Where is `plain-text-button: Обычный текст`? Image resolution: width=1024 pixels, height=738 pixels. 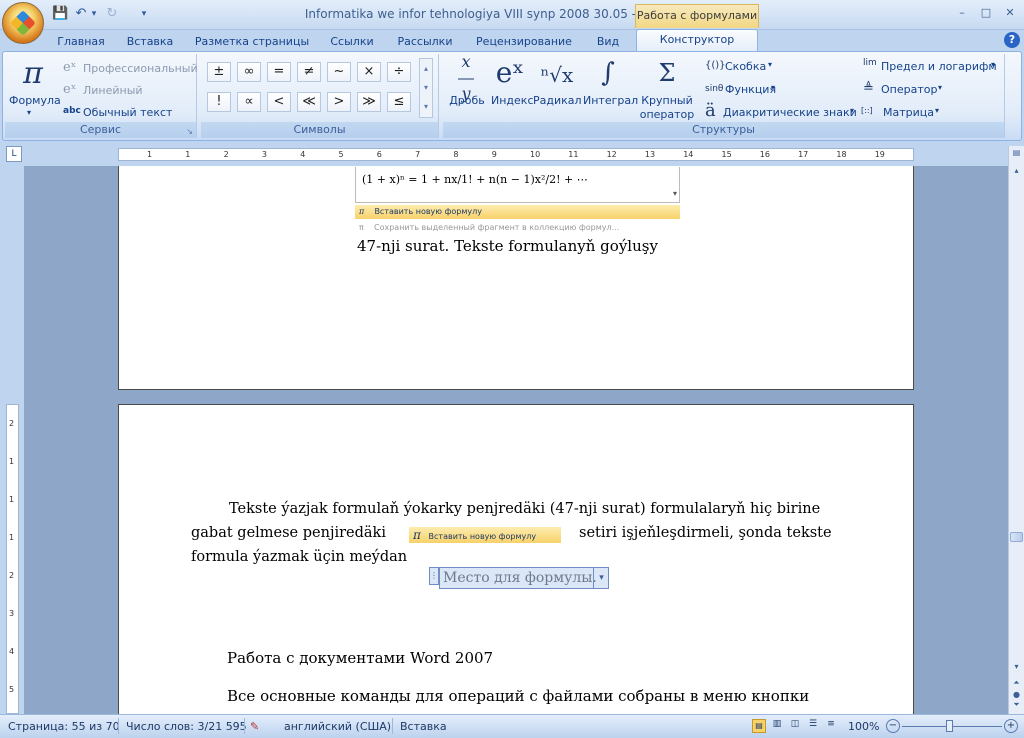
plain-text-button: Обычный текст is located at coordinates (127, 112).